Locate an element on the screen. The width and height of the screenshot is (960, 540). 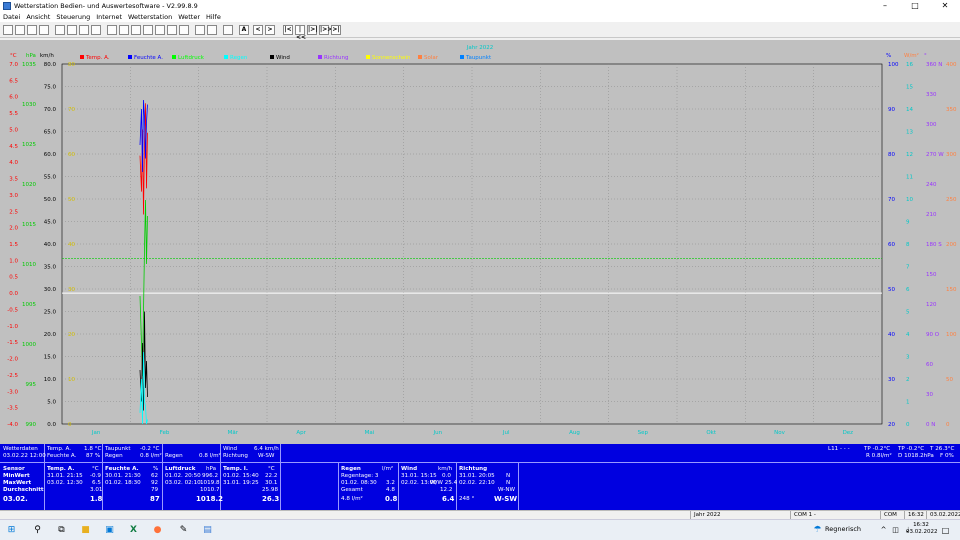
nav-back-button: |<< is located at coordinates (300, 33).